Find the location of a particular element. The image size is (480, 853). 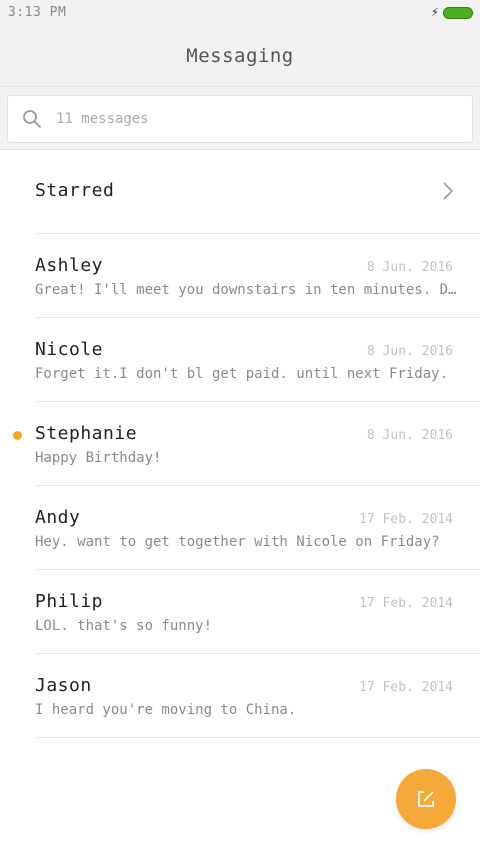

chevron-right-icon is located at coordinates (448, 191).